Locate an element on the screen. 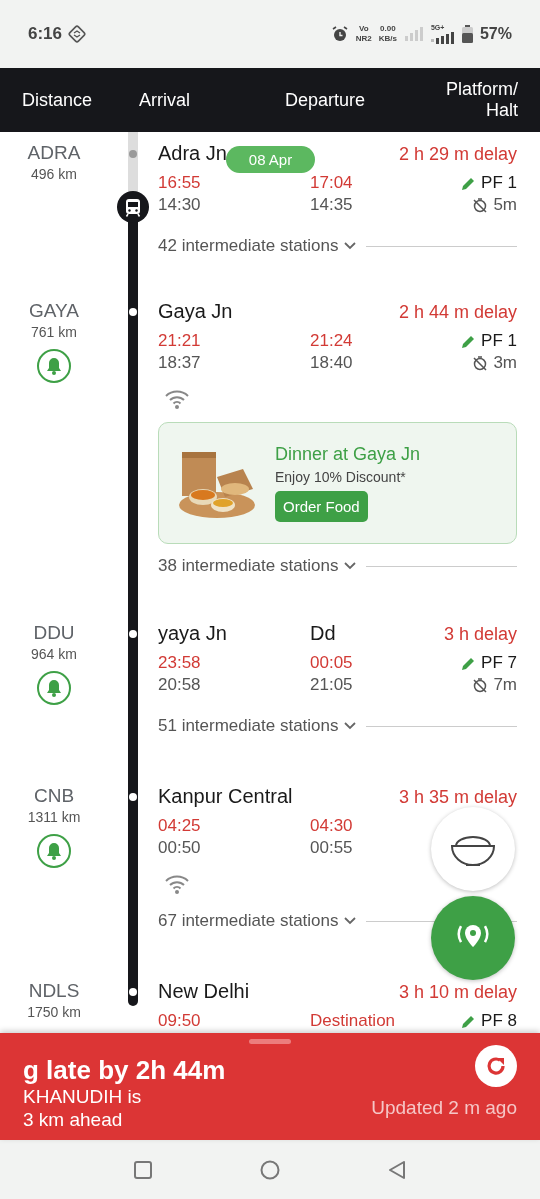 This screenshot has width=540, height=1199. last-updated-text: Updated 2 m ago is located at coordinates (444, 1108).